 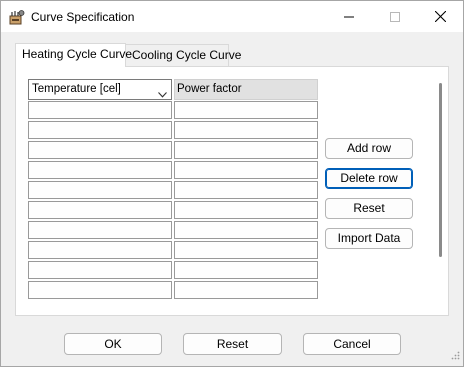 What do you see at coordinates (76, 89) in the screenshot?
I see `column-quantity-value: Temperature [cel]` at bounding box center [76, 89].